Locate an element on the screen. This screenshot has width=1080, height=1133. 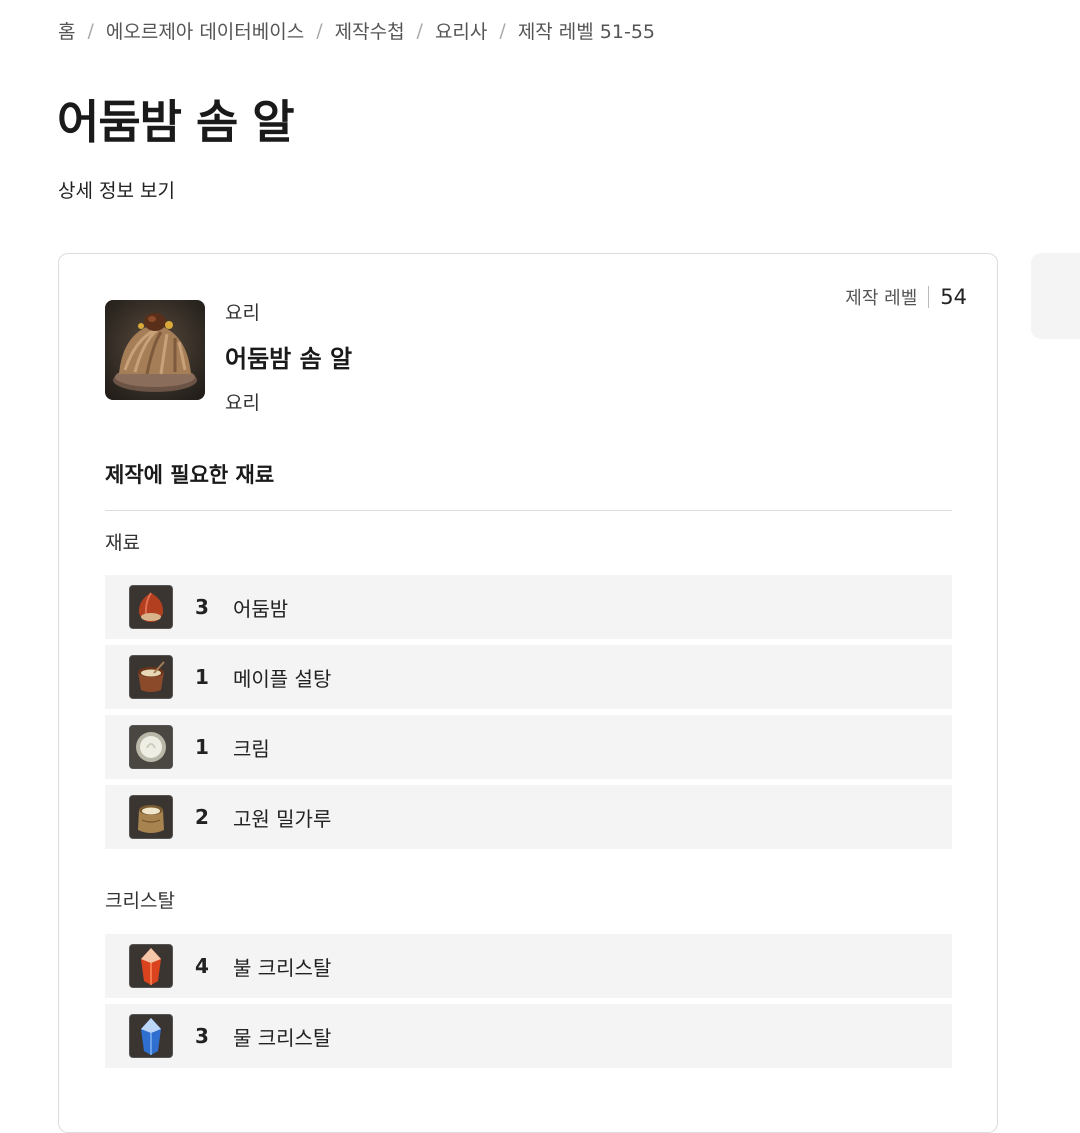
crystal-row: 4 불 크리스탈 is located at coordinates (528, 966).